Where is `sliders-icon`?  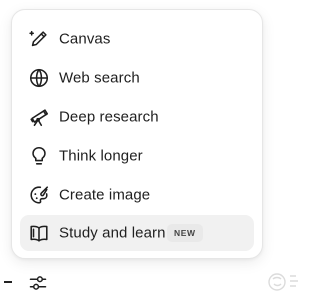
sliders-icon is located at coordinates (38, 283).